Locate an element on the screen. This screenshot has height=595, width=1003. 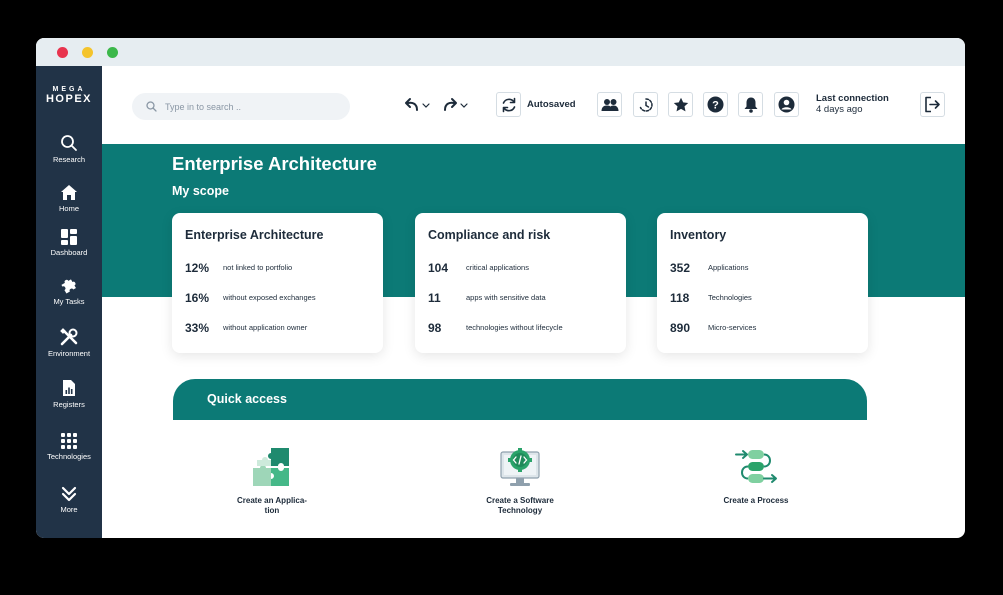
dashboard-icon is located at coordinates (69, 237).